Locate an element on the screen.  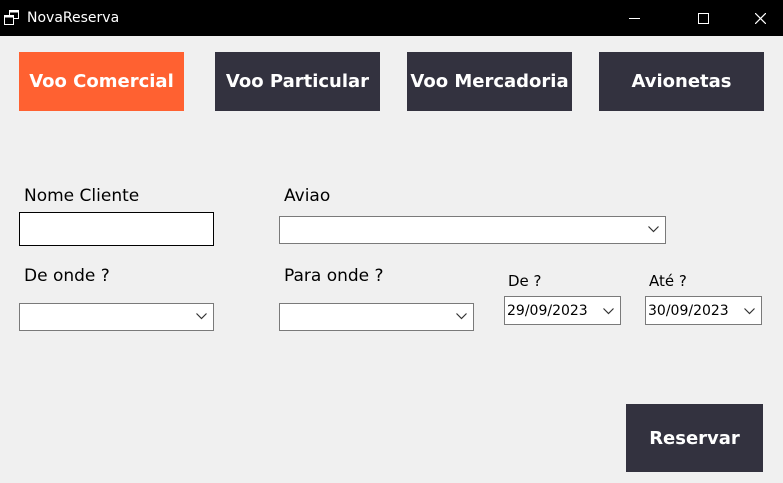
data-ate-picker: 30/09/2023 is located at coordinates (703, 310).